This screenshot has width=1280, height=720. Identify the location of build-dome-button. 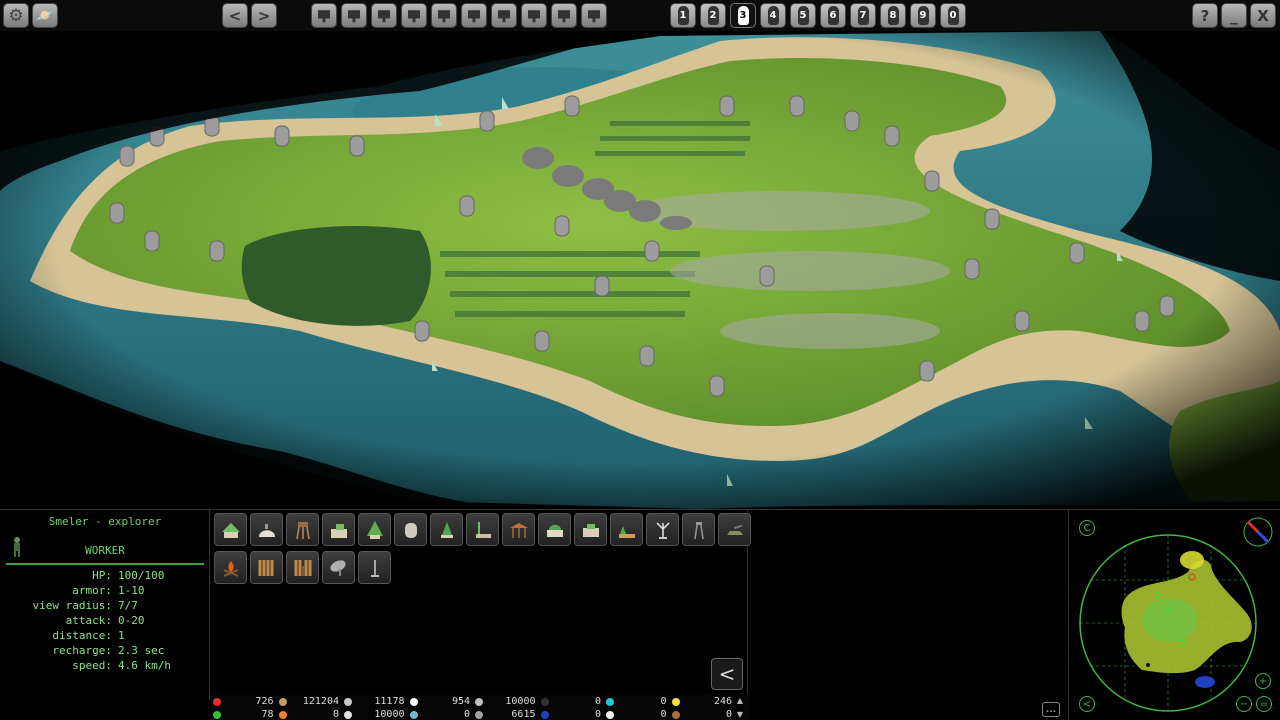
(266, 529).